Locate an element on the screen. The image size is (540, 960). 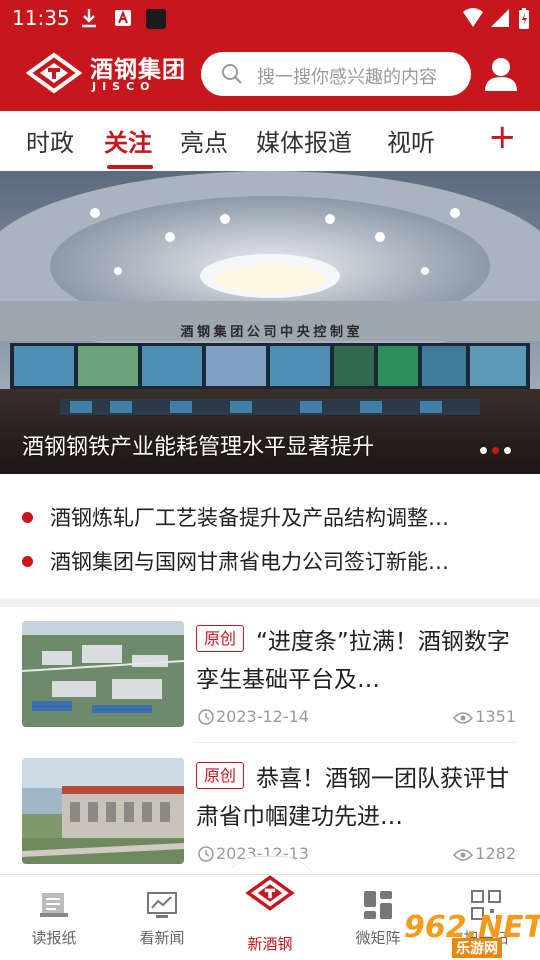
category-tabs: 时政 关注 亮点 媒体报道 视听 + is located at coordinates (270, 141).